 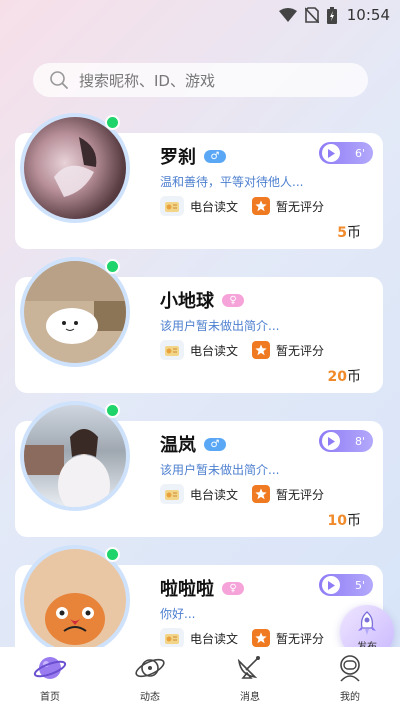 I want to click on voice-duration: 5', so click(x=359, y=585).